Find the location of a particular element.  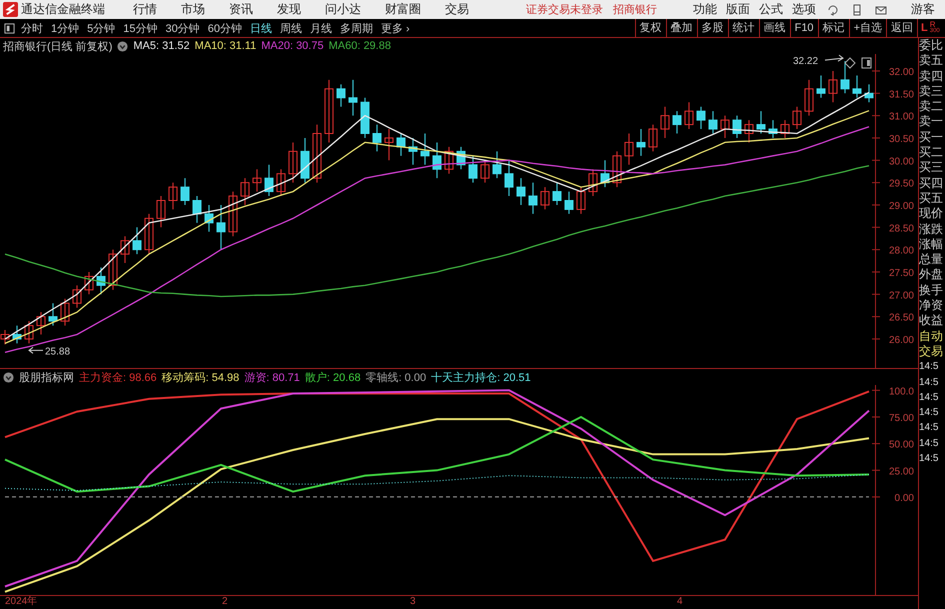

y-tick-label: 30.00 is located at coordinates (901, 162).